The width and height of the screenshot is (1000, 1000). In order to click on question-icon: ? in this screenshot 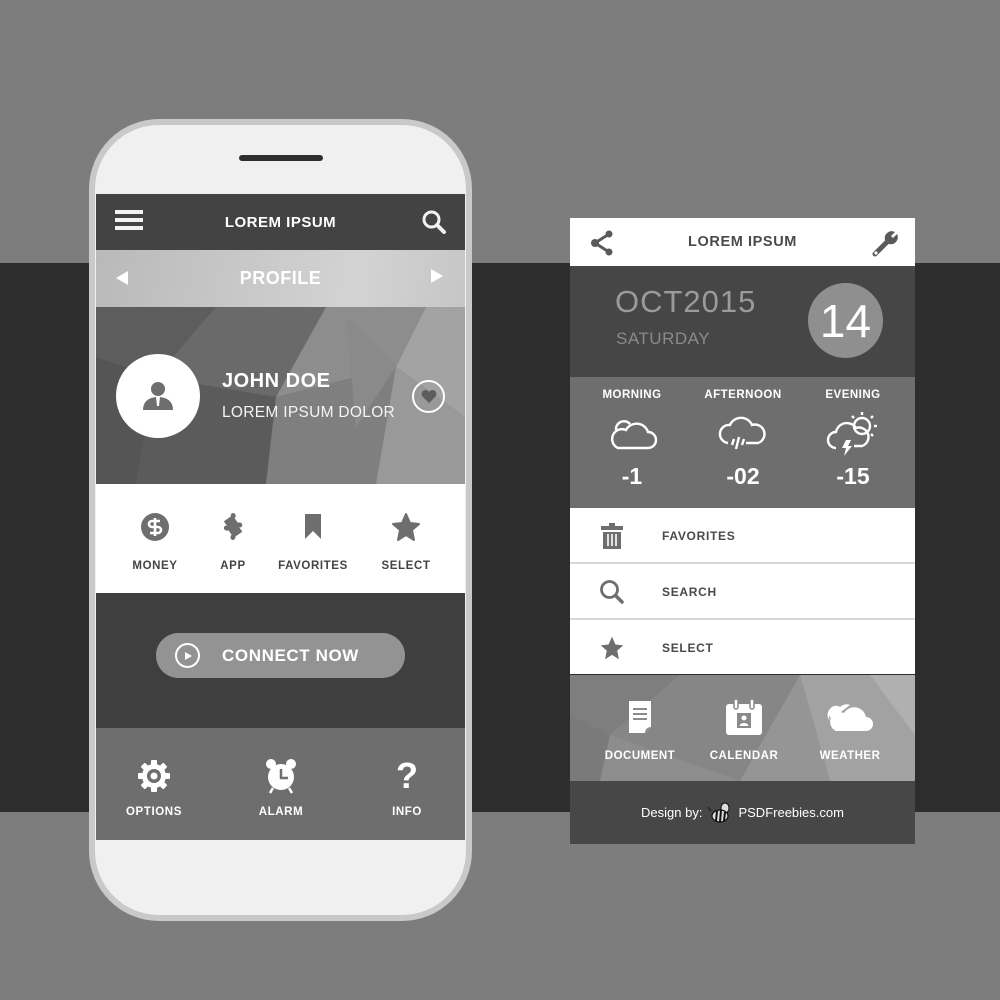, I will do `click(407, 775)`.